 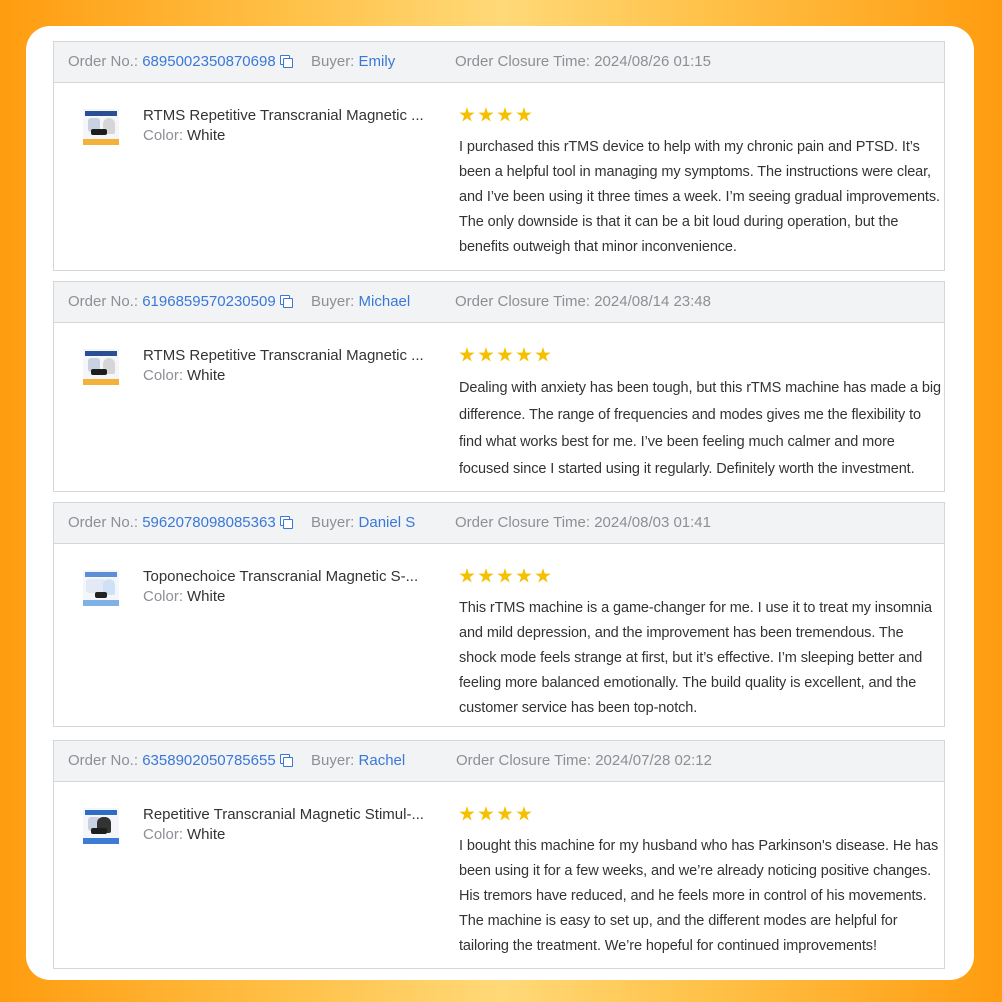 I want to click on closure-time-field: Order Closure Time: 2024/08/03 01:41, so click(x=583, y=522).